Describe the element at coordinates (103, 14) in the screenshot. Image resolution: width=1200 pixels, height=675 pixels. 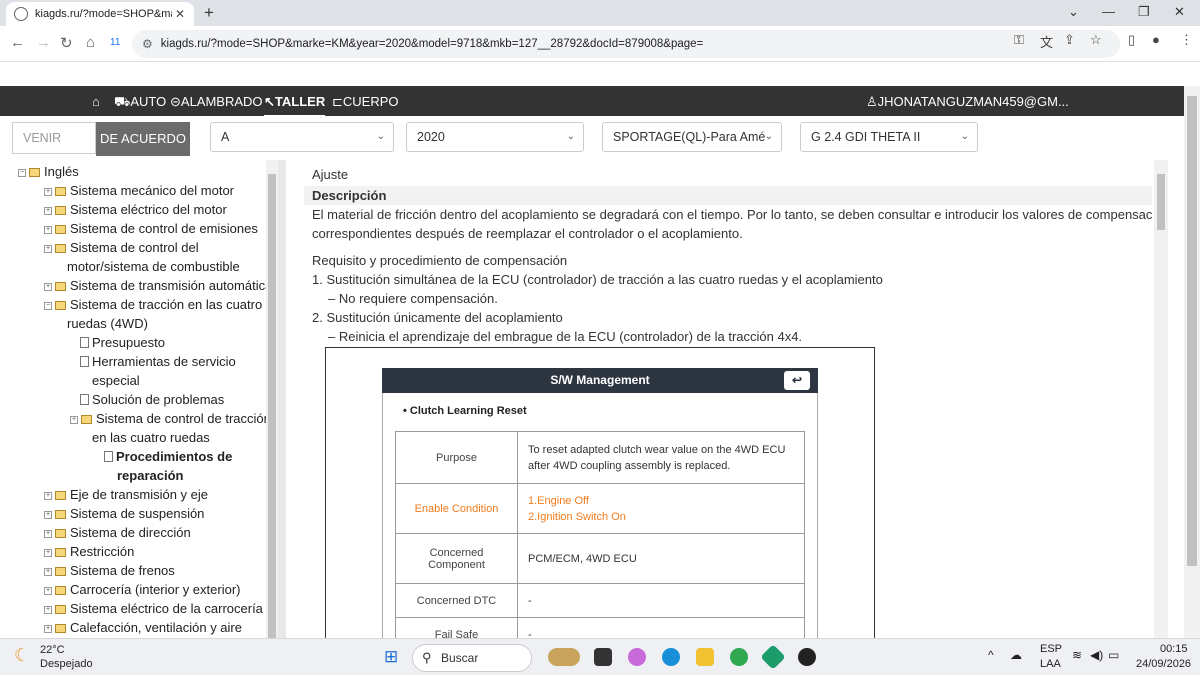
I see `tab-title: kiagds.ru/?mode=SHOP&marke` at that location.